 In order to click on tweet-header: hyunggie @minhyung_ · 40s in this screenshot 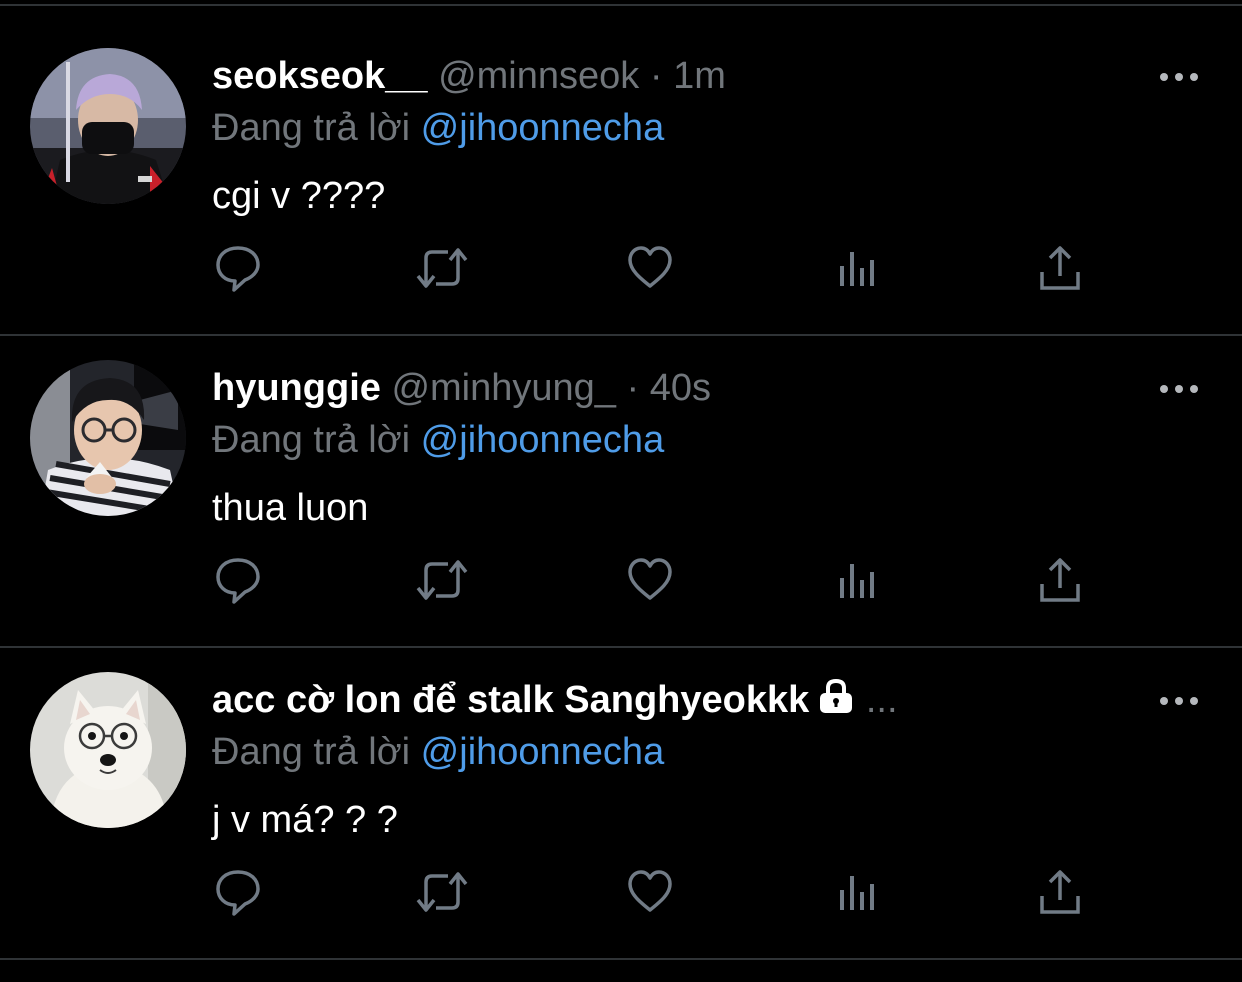, I will do `click(612, 388)`.